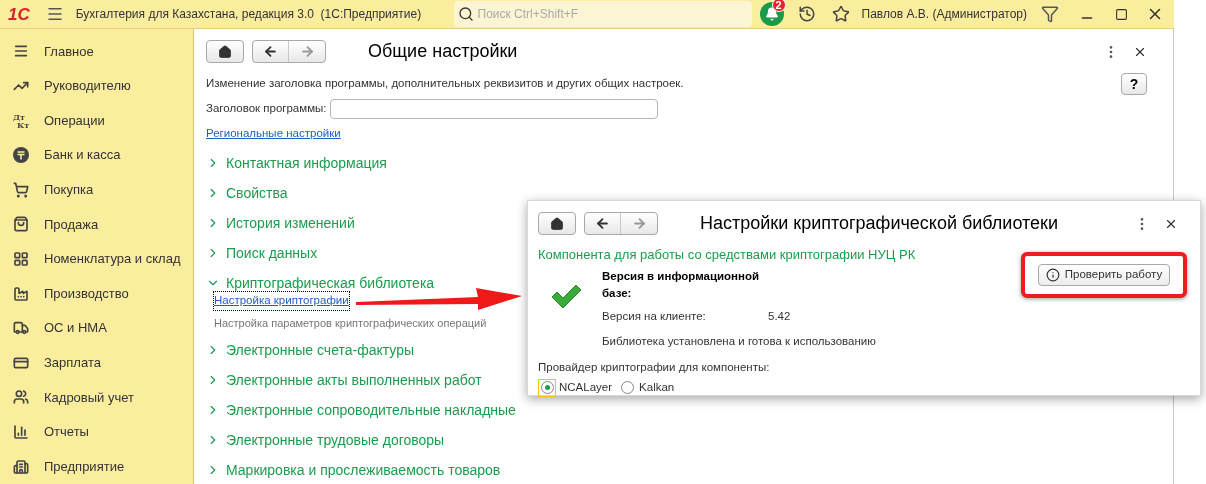 This screenshot has height=484, width=1206. Describe the element at coordinates (445, 84) in the screenshot. I see `form-description: Изменение заголовка программы, дополнительных реквизитов и других общих настроек.` at that location.